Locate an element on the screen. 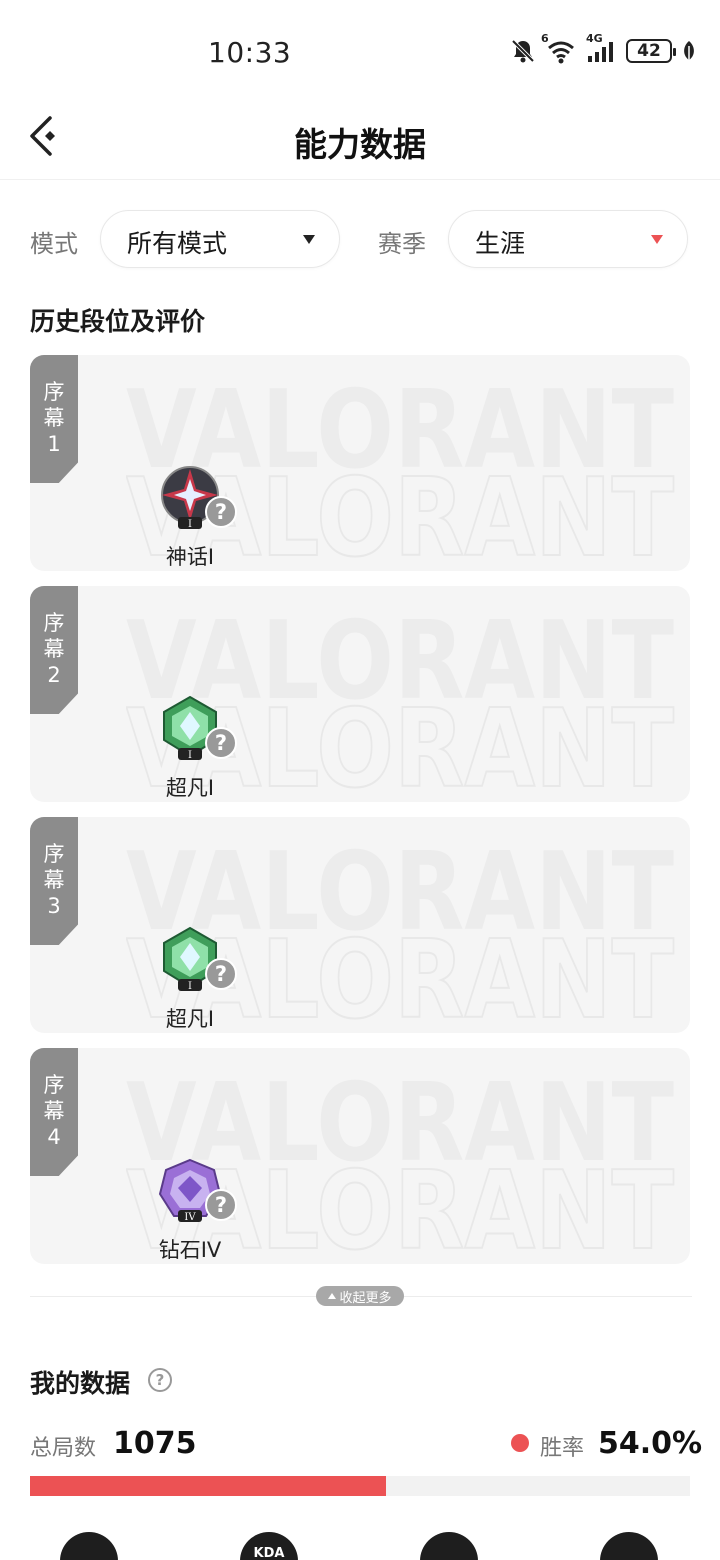  season-tag: 序幕1 is located at coordinates (54, 419).